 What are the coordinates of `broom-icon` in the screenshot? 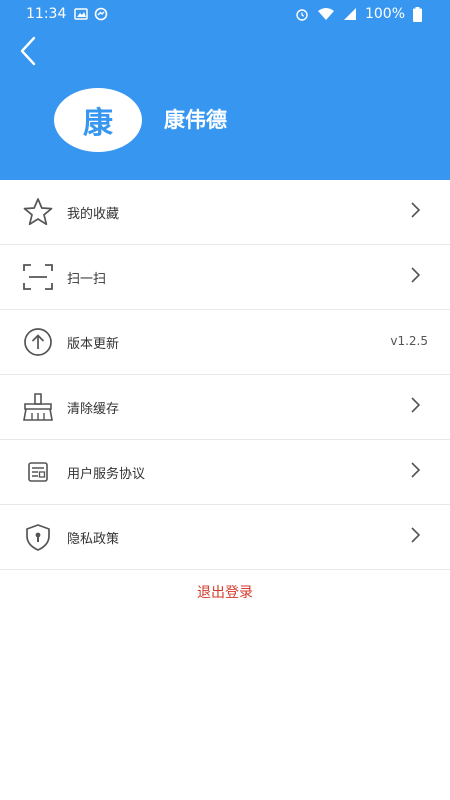 It's located at (38, 407).